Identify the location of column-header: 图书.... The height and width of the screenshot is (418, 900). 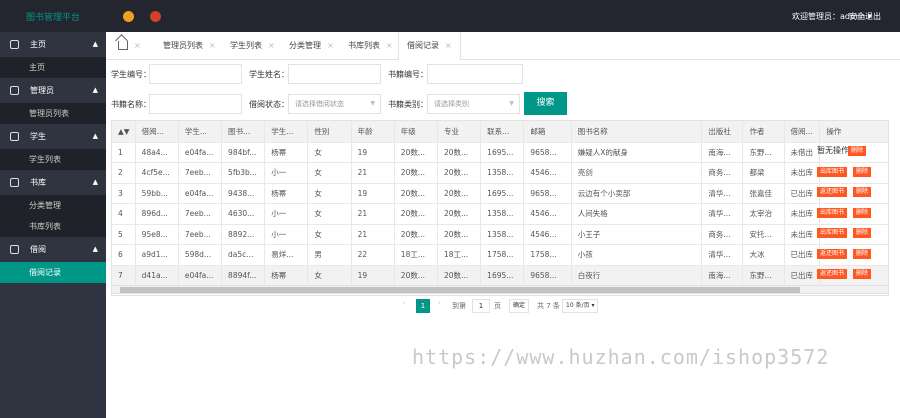
(243, 132).